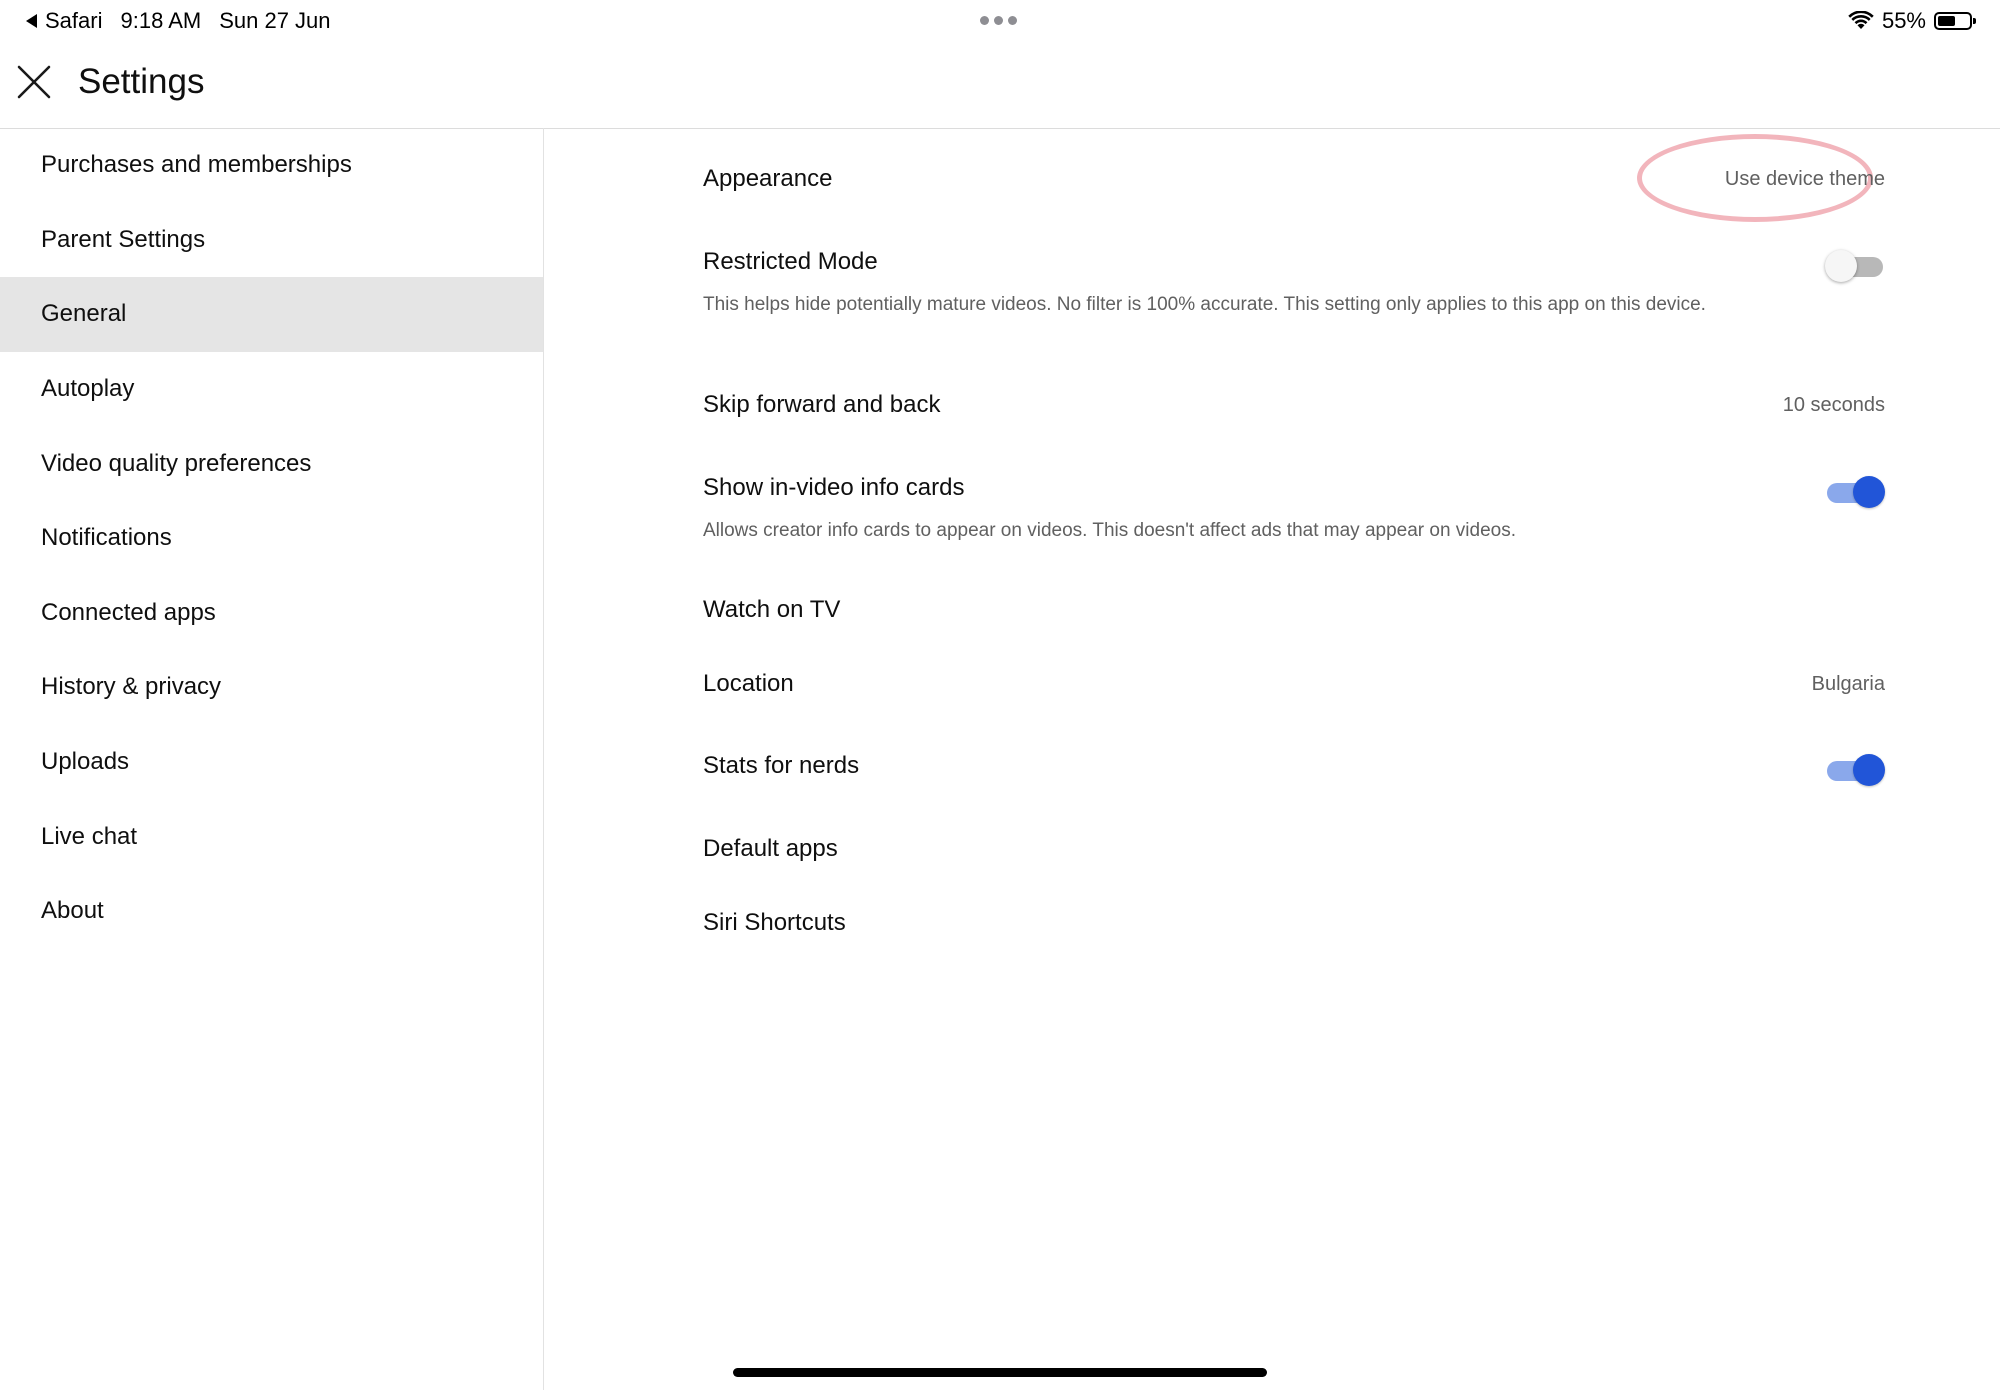  I want to click on setting-title: Siri Shortcuts, so click(774, 922).